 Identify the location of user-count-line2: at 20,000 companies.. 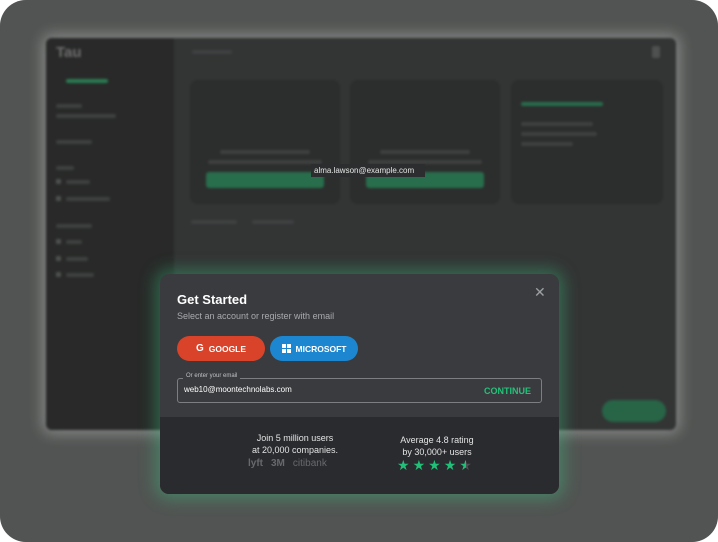
(295, 450).